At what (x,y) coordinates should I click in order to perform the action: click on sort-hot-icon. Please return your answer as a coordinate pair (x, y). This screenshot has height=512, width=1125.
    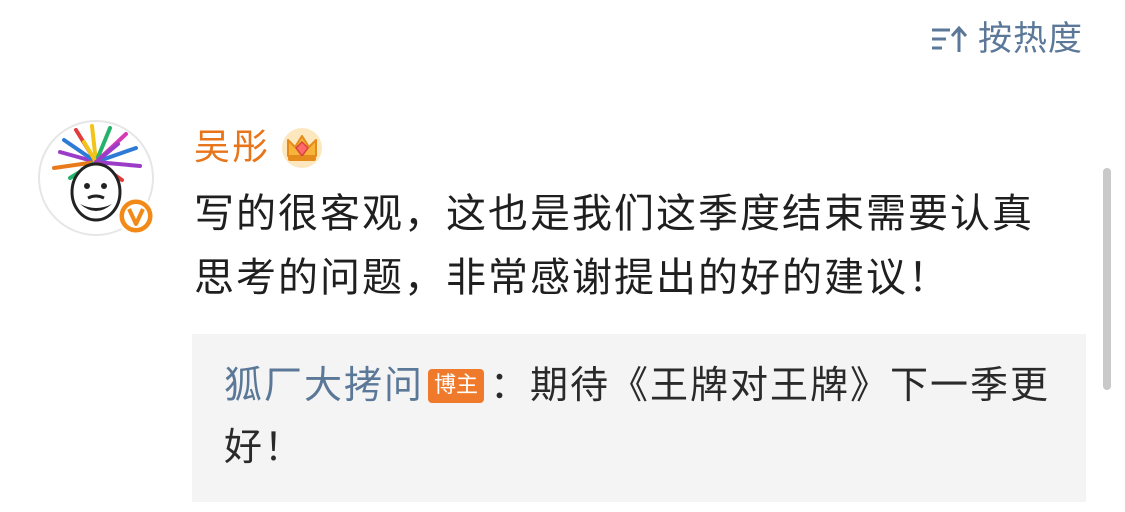
    Looking at the image, I should click on (950, 38).